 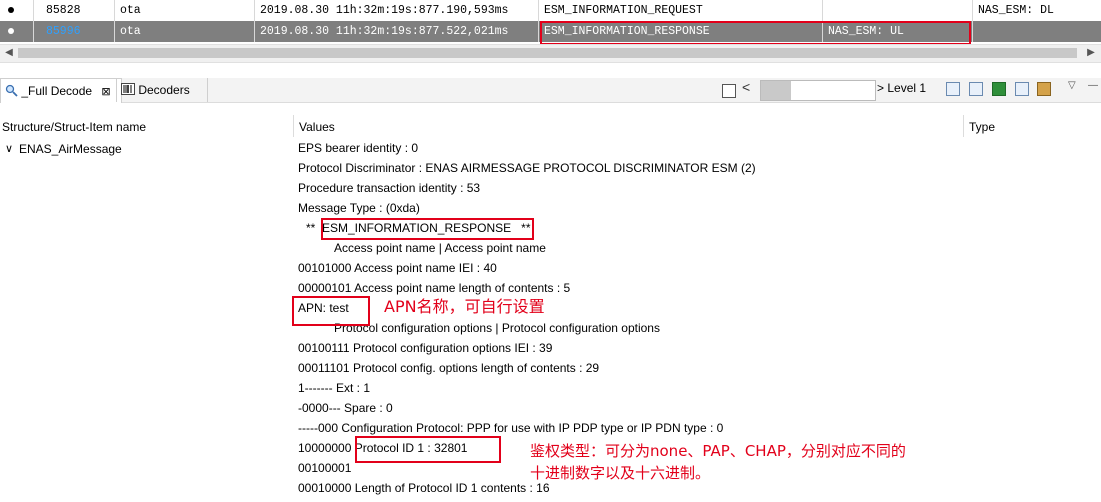 I want to click on magnifier-icon, so click(x=11, y=90).